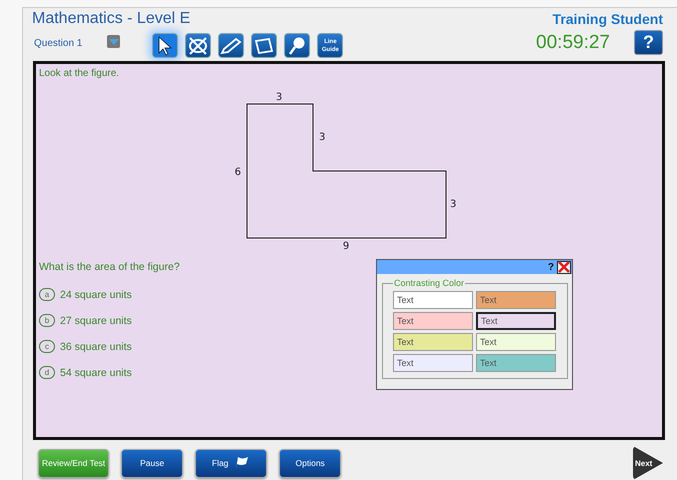  What do you see at coordinates (648, 42) in the screenshot?
I see `help-button: ?` at bounding box center [648, 42].